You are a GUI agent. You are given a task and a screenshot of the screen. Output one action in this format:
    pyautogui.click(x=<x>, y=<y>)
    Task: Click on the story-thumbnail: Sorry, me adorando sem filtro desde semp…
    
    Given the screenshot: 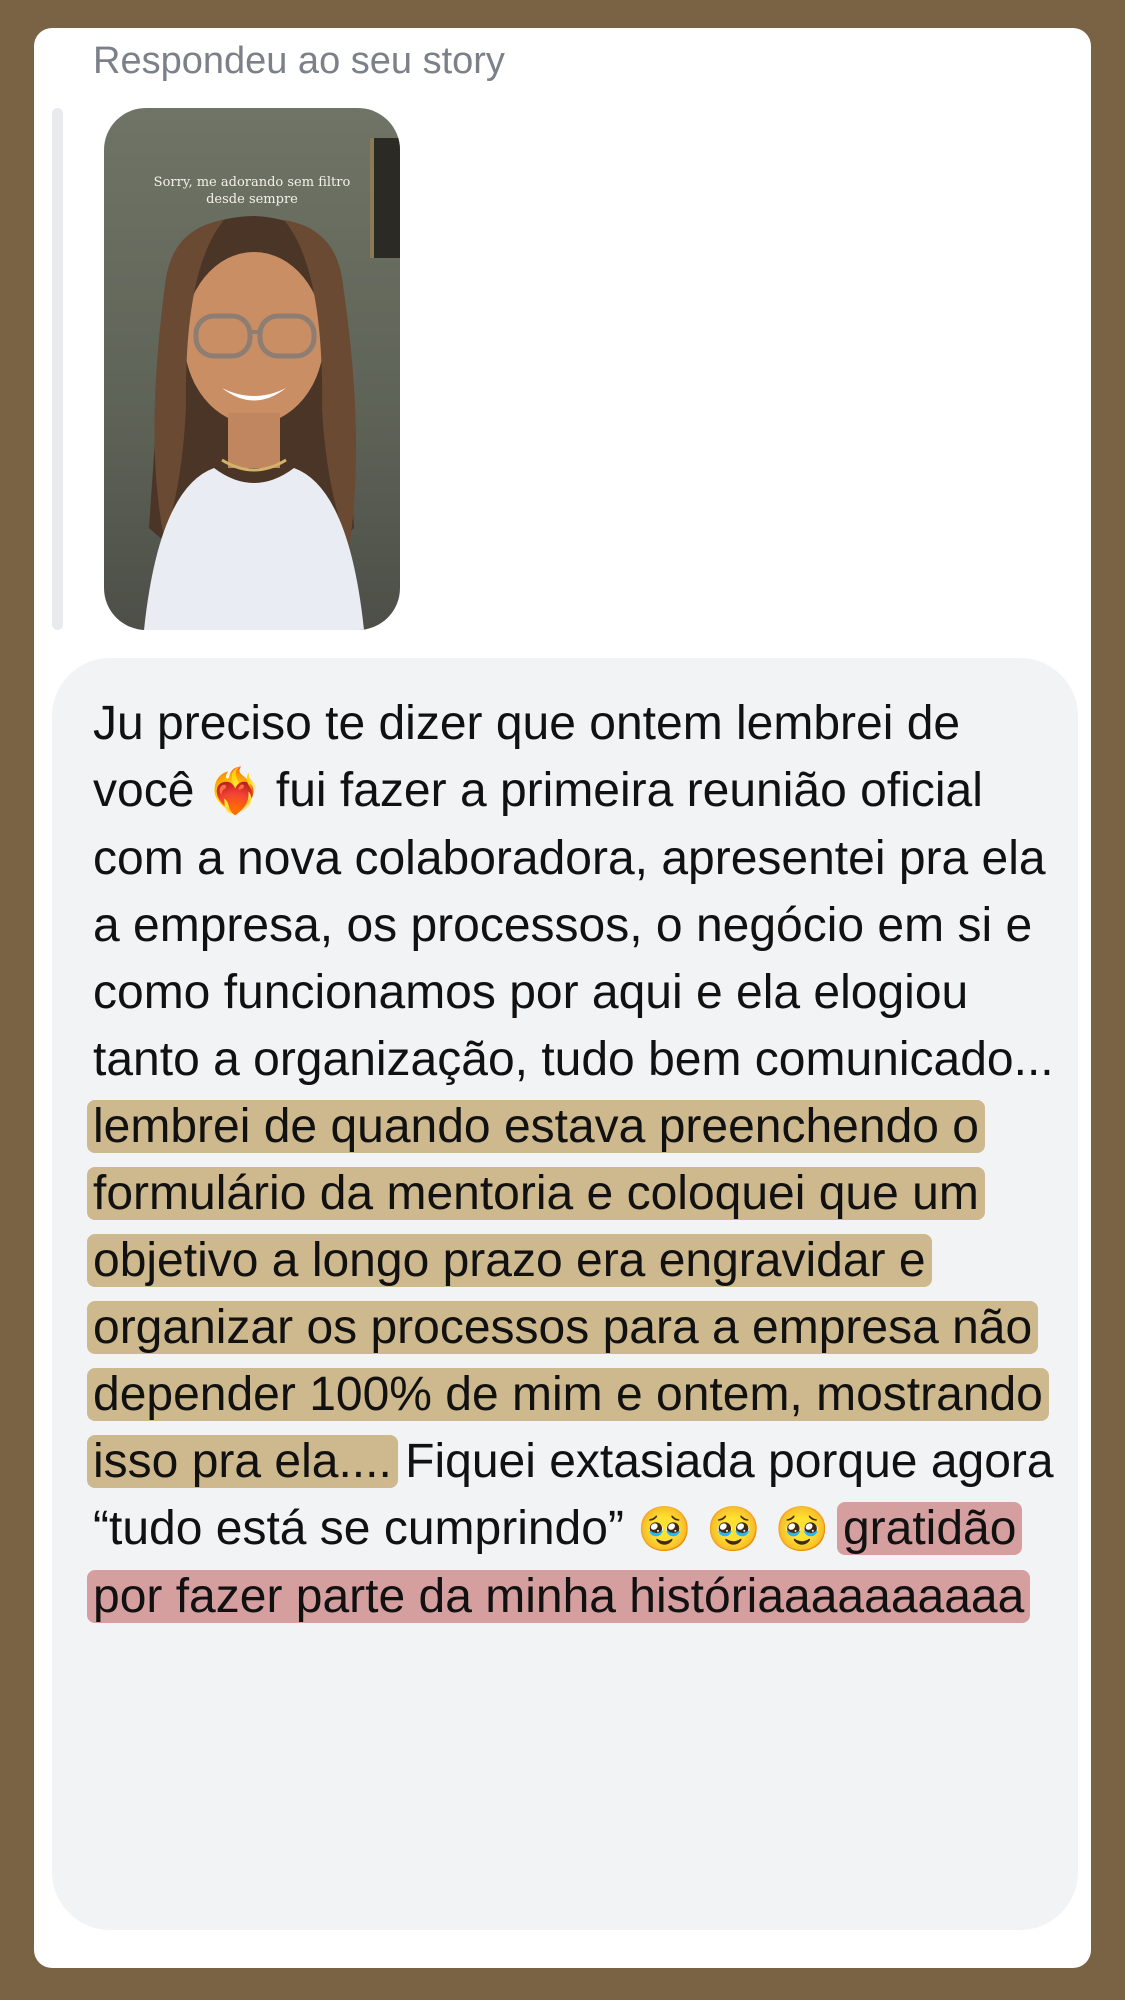 What is the action you would take?
    pyautogui.click(x=252, y=369)
    